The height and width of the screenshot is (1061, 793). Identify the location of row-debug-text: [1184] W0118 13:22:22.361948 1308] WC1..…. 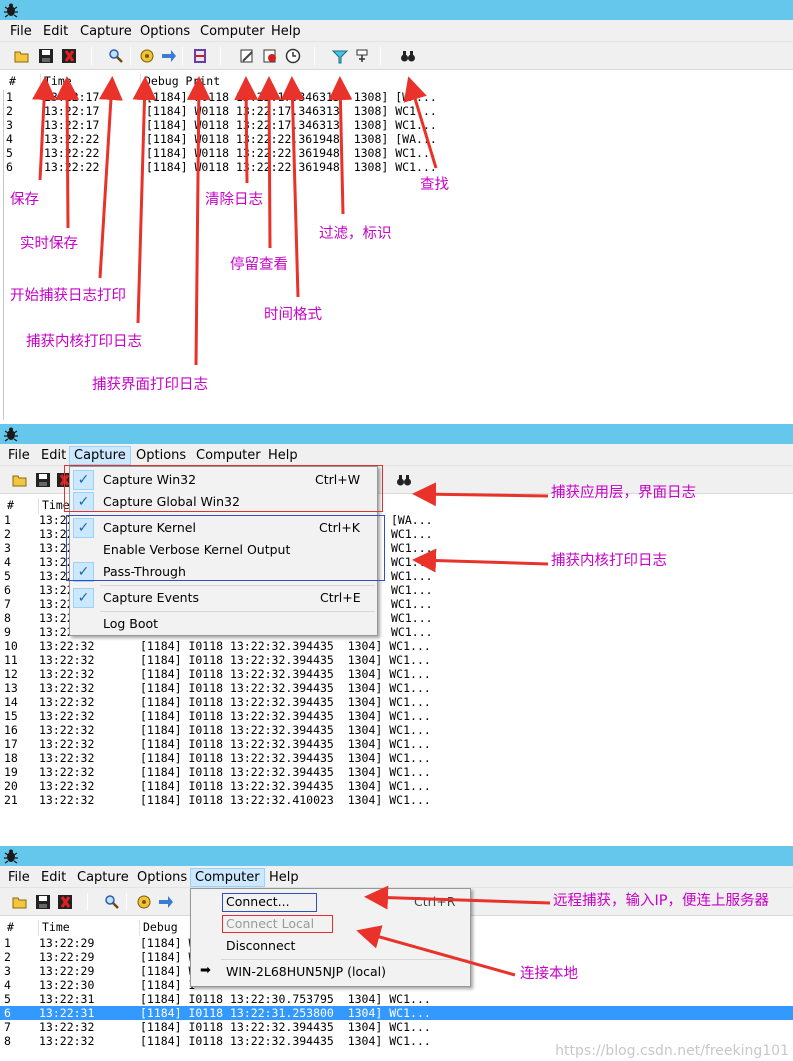
(291, 167).